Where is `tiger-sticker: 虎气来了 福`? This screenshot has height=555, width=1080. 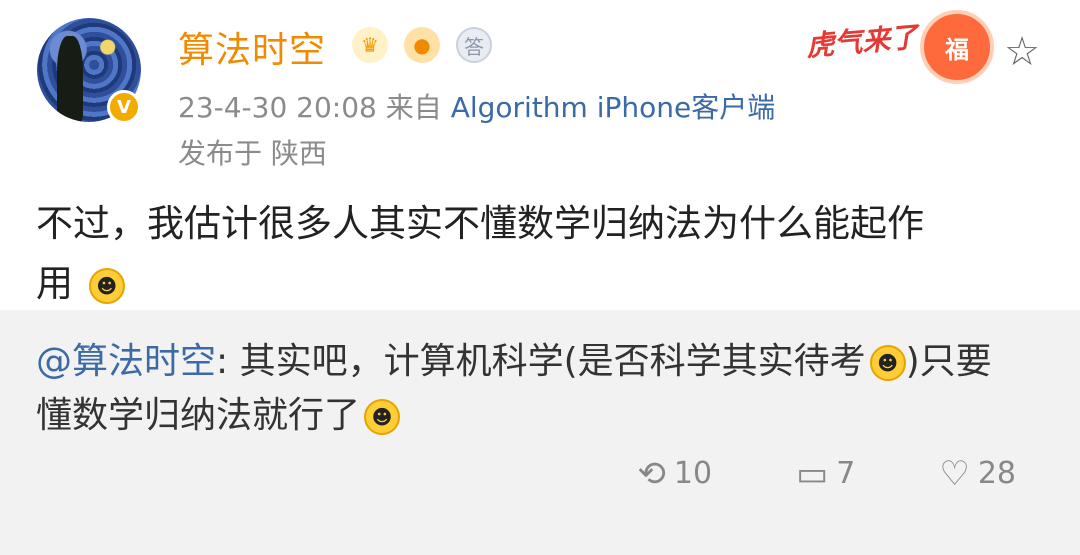
tiger-sticker: 虎气来了 福 is located at coordinates (899, 48).